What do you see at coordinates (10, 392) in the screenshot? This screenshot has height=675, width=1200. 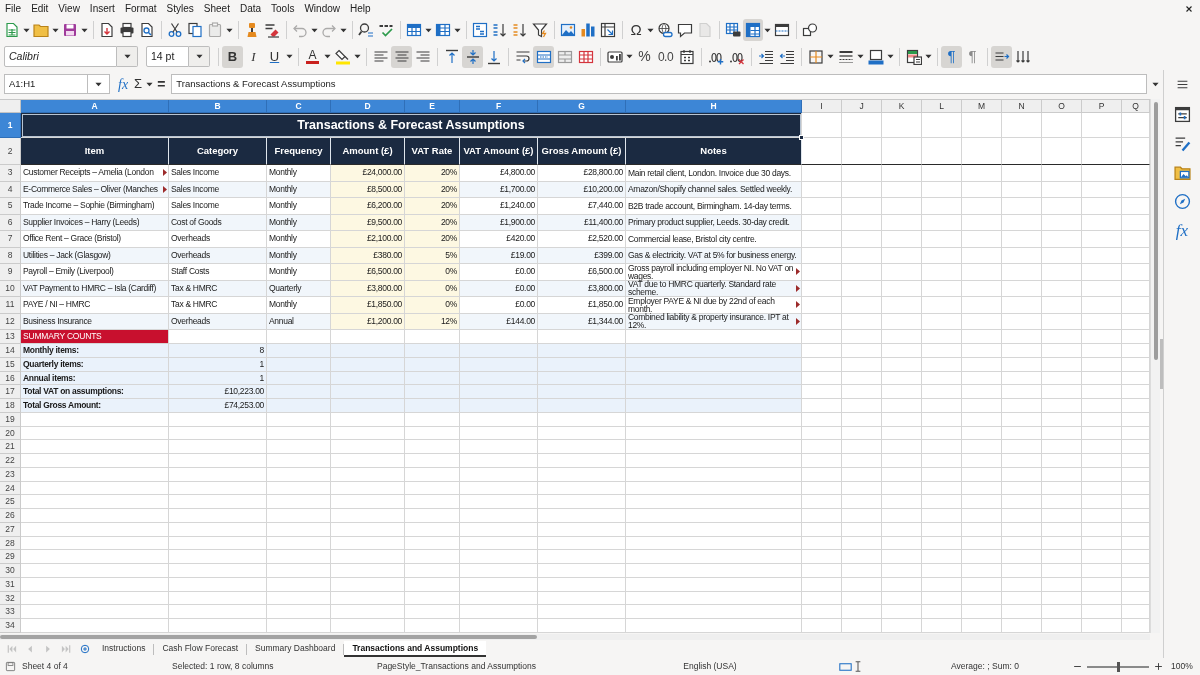 I see `row-header: 17` at bounding box center [10, 392].